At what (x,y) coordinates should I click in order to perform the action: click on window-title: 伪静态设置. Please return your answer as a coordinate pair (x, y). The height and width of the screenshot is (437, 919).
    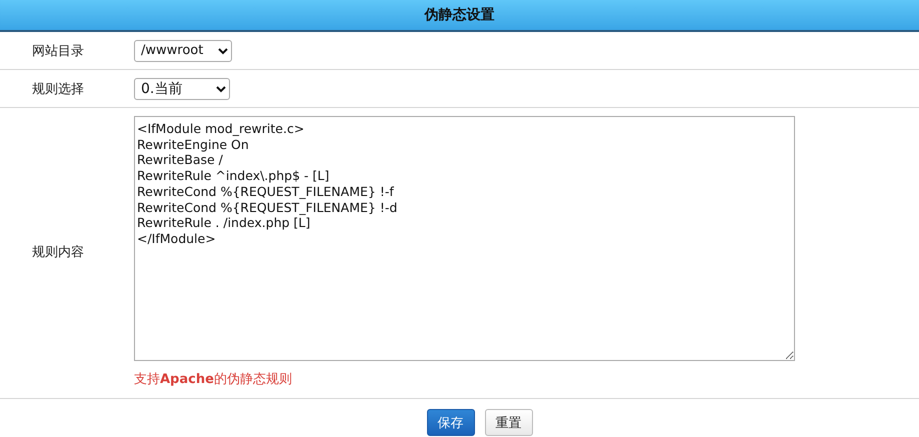
    Looking at the image, I should click on (459, 15).